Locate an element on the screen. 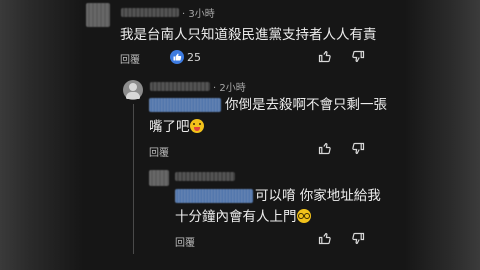 The image size is (480, 270). like-count: 25 is located at coordinates (194, 57).